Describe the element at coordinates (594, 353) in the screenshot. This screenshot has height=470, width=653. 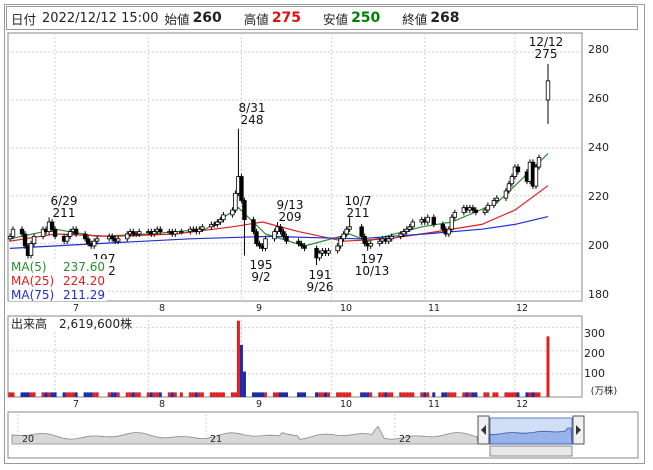
I see `vol-tick-200: 200` at that location.